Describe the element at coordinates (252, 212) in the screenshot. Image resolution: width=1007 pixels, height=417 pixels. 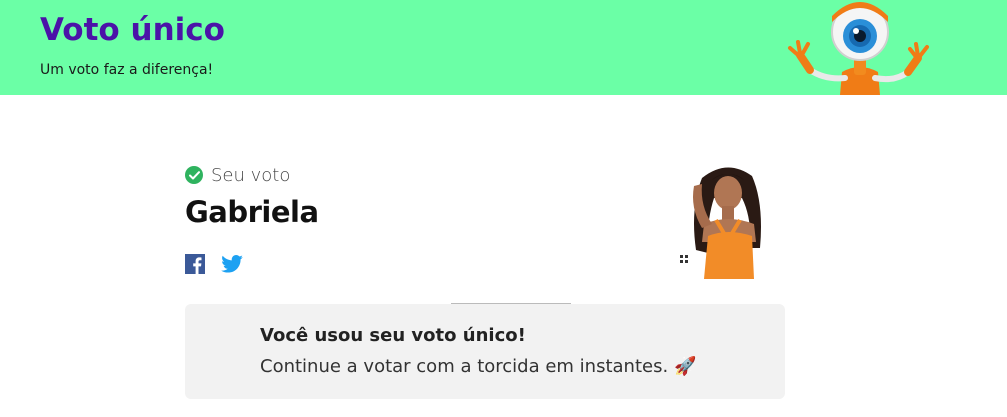
I see `candidate-name: Gabriela` at that location.